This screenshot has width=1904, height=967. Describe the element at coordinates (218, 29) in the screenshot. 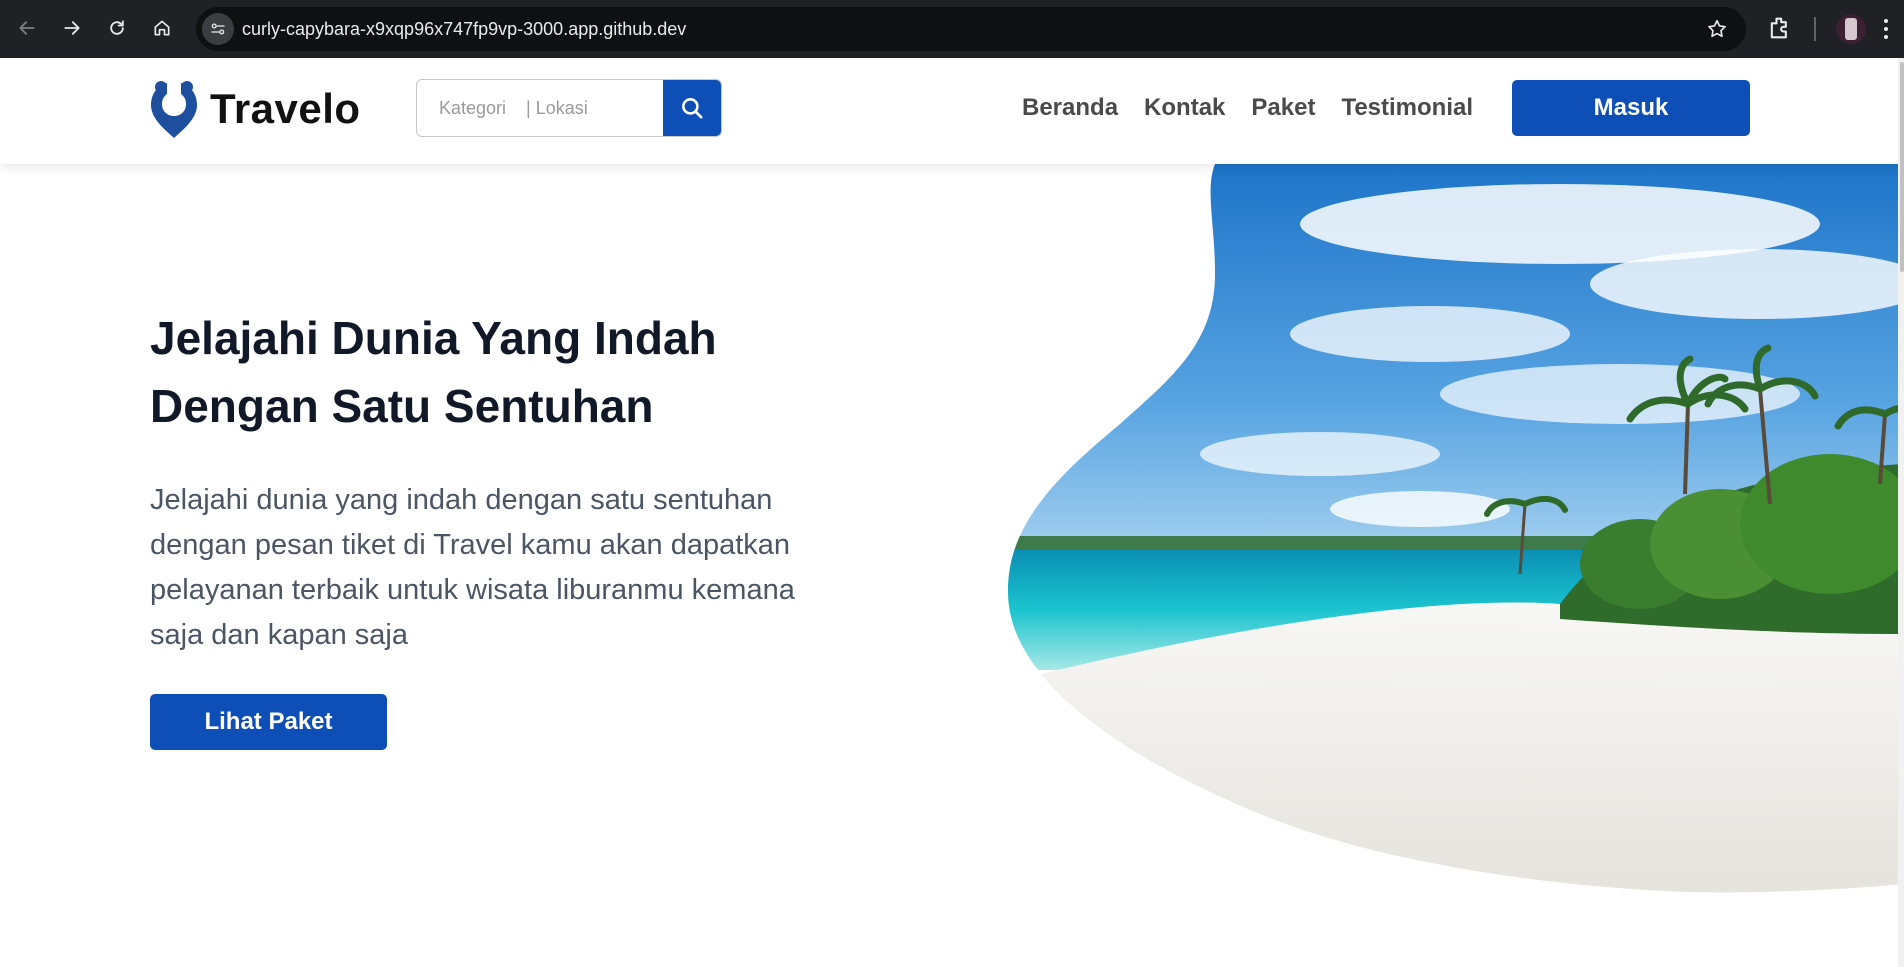

I see `site-settings-icon` at that location.